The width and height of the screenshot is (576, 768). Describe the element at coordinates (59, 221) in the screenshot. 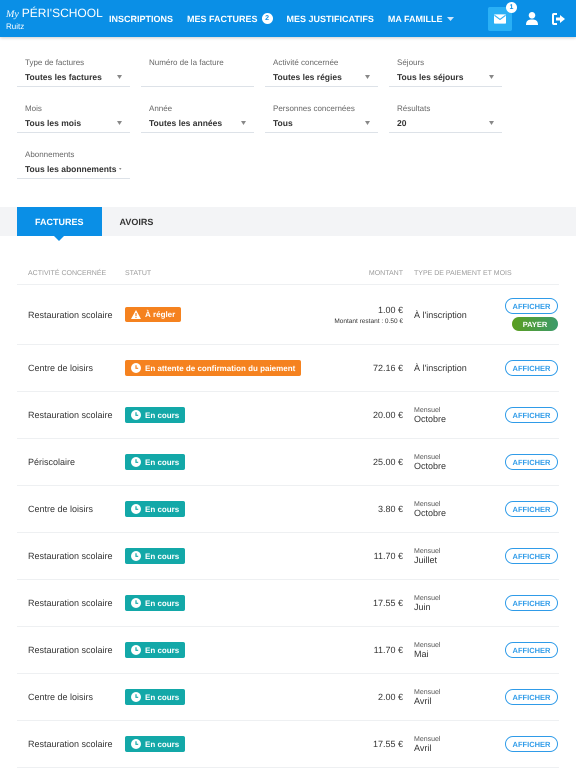

I see `tab: FACTURES` at that location.